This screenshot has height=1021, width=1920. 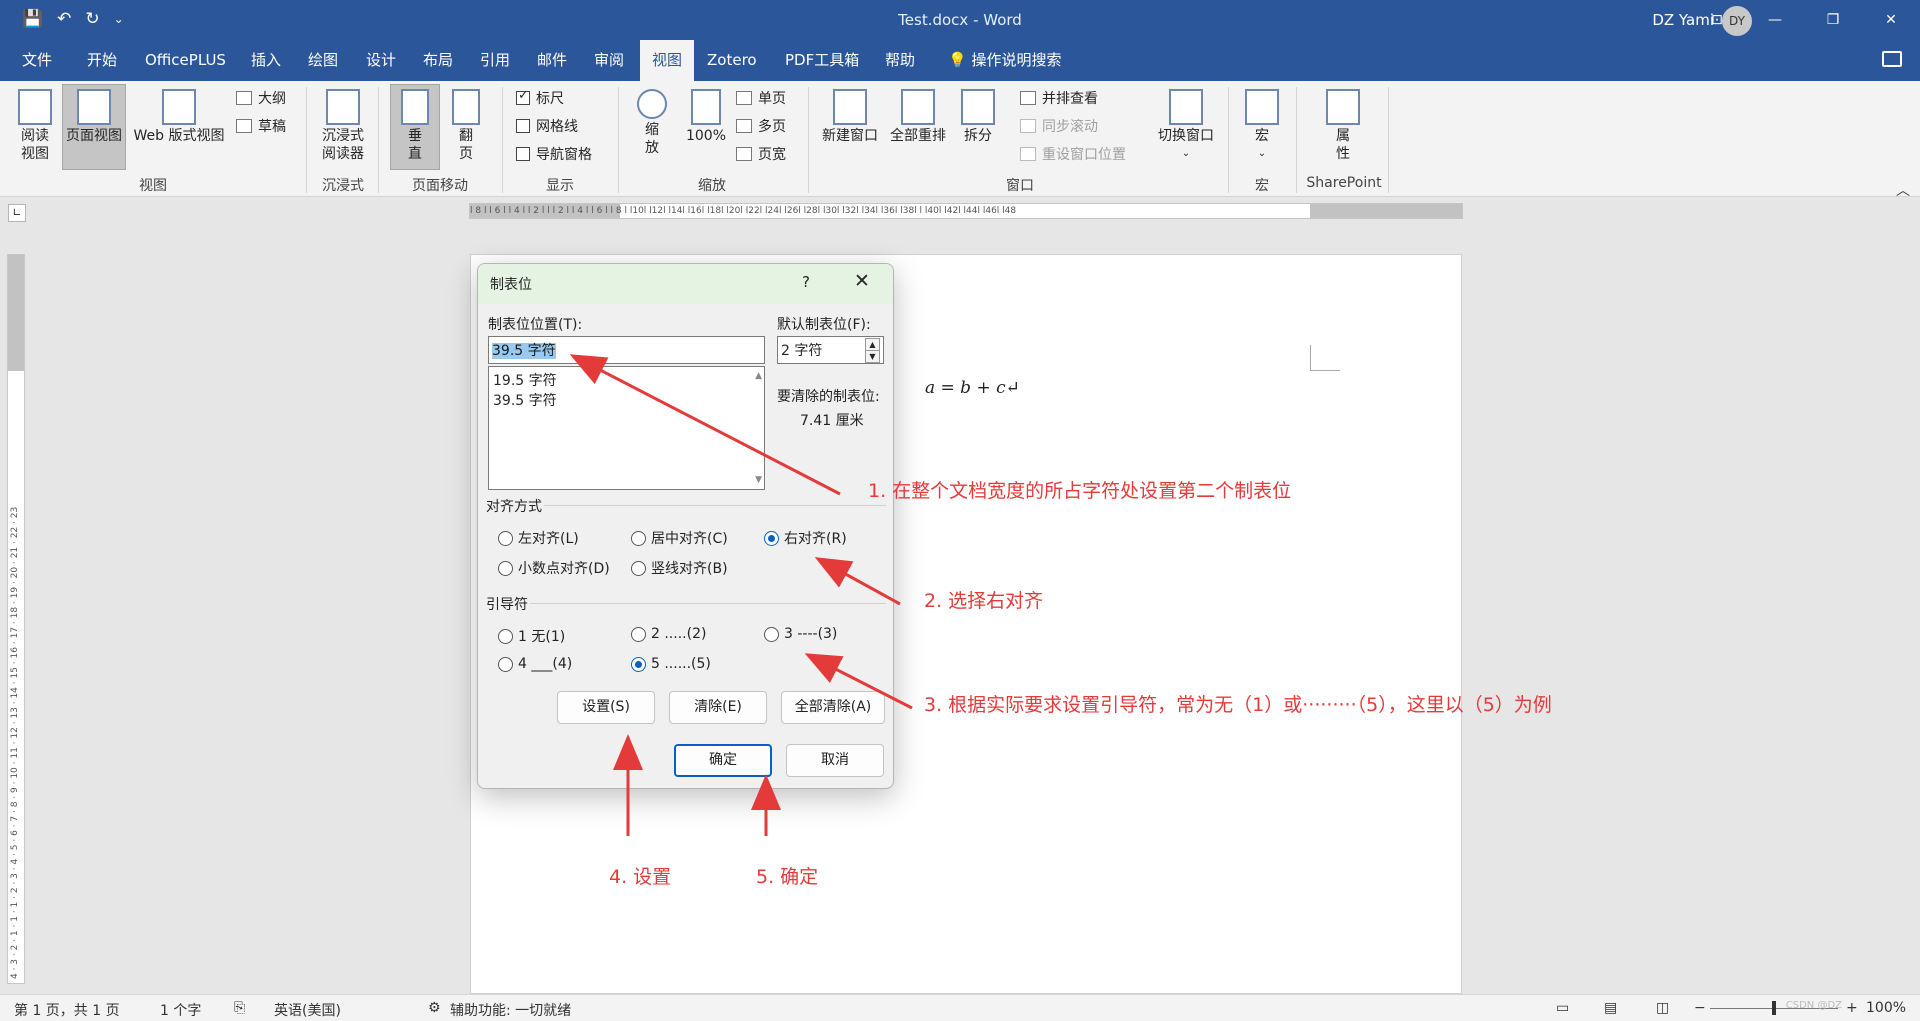 What do you see at coordinates (1059, 98) in the screenshot?
I see `view-side-by-side-button: 并排查看` at bounding box center [1059, 98].